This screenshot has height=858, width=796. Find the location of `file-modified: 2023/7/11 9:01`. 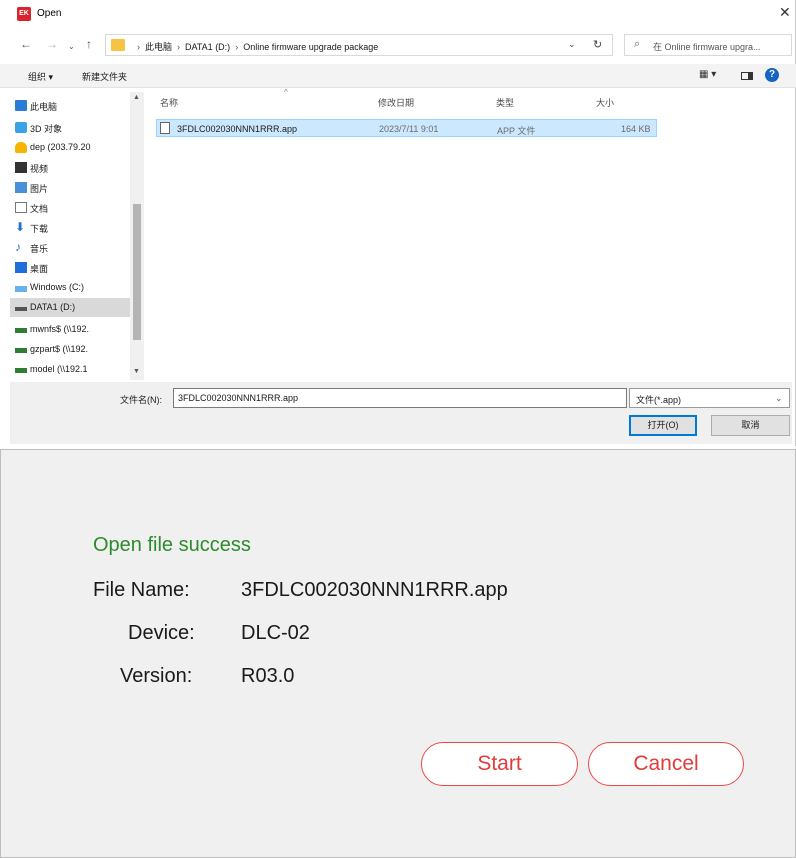

file-modified: 2023/7/11 9:01 is located at coordinates (409, 129).